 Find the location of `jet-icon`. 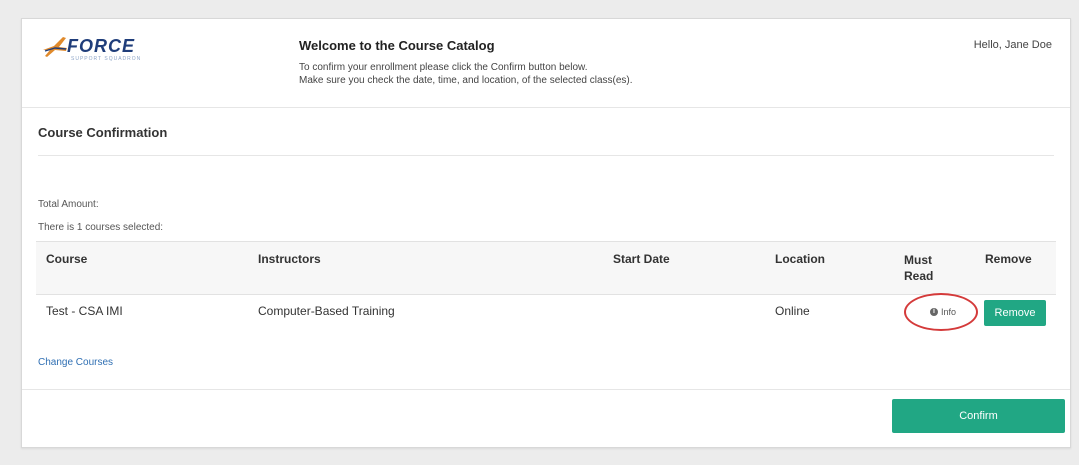

jet-icon is located at coordinates (55, 47).